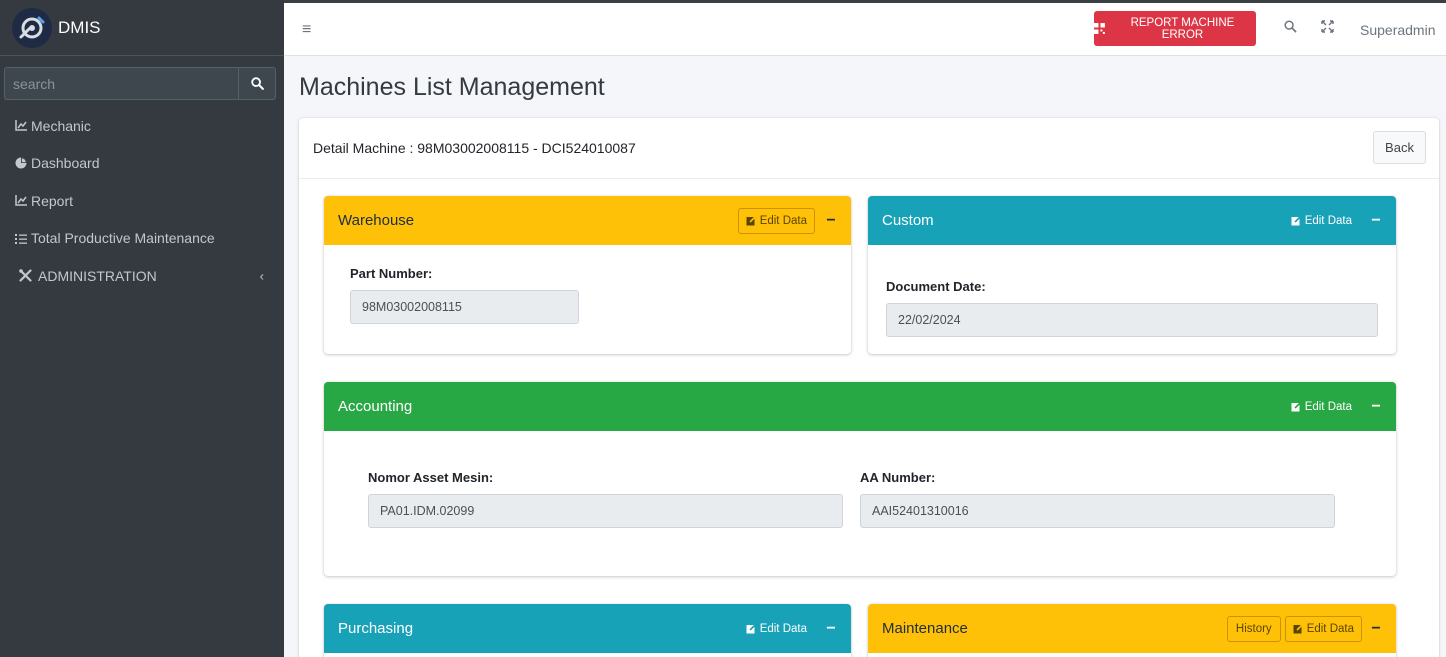 This screenshot has height=657, width=1446. I want to click on sidebar-item-label: Total Productive Maintenance, so click(123, 238).